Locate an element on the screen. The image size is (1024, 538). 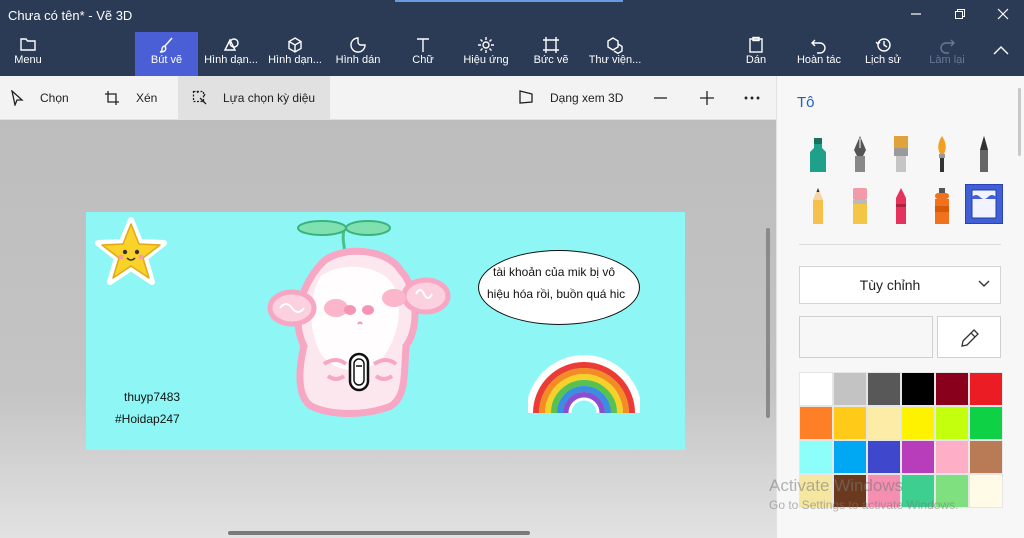
more-options-button is located at coordinates (754, 98).